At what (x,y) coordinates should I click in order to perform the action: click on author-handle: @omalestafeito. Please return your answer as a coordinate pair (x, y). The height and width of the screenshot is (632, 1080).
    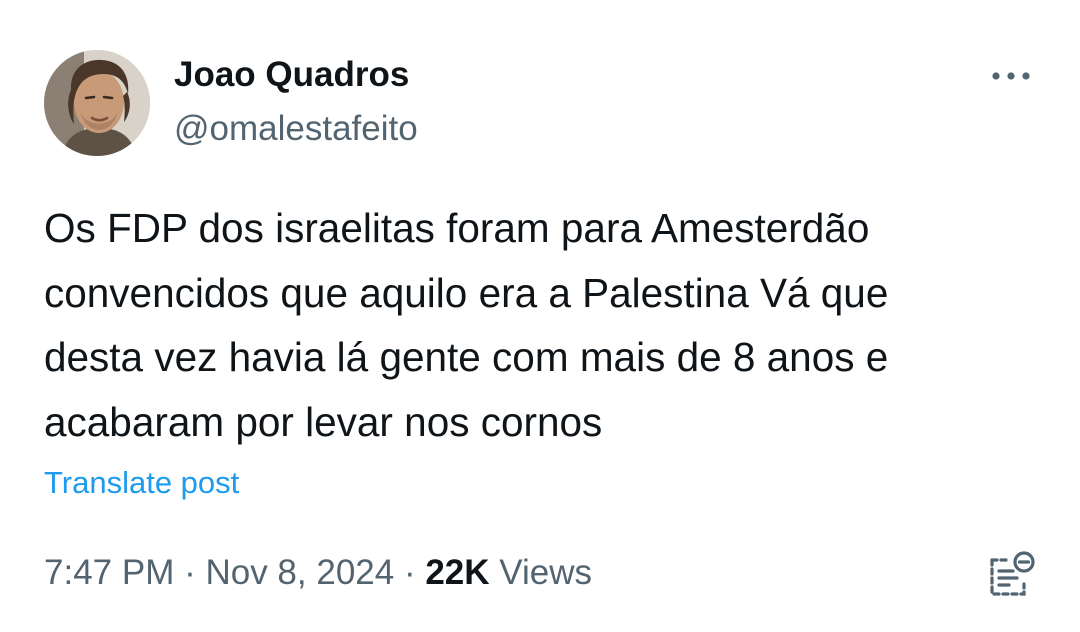
    Looking at the image, I should click on (296, 129).